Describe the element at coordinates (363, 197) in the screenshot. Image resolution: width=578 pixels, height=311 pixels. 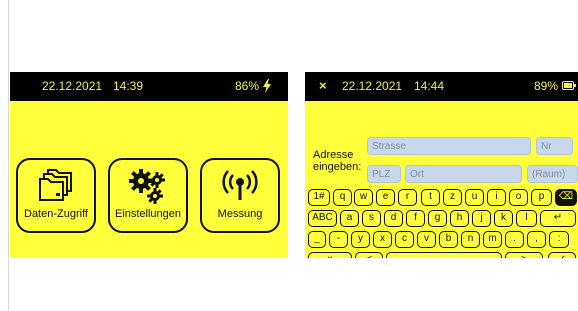
I see `key-w: w` at that location.